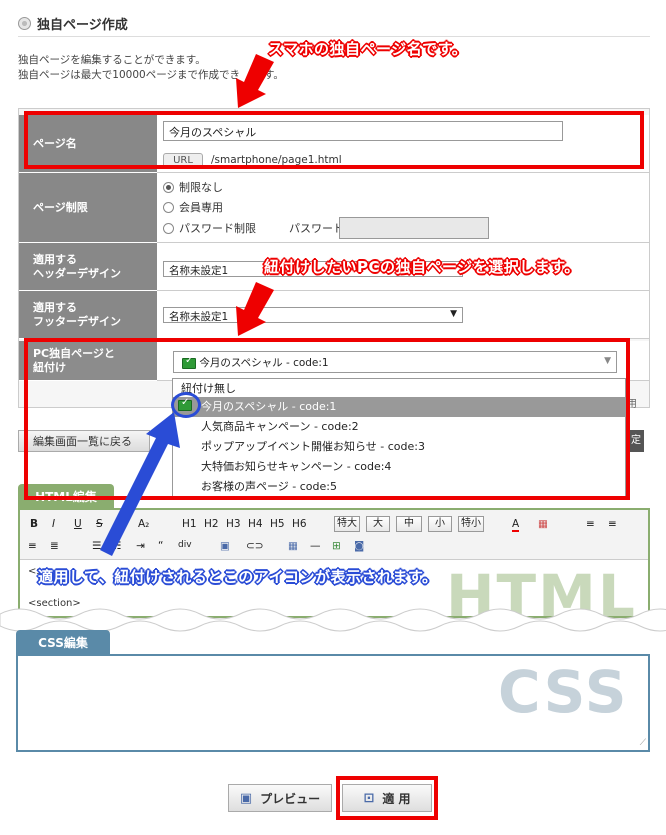 This screenshot has width=666, height=835. I want to click on underline-button: U, so click(78, 524).